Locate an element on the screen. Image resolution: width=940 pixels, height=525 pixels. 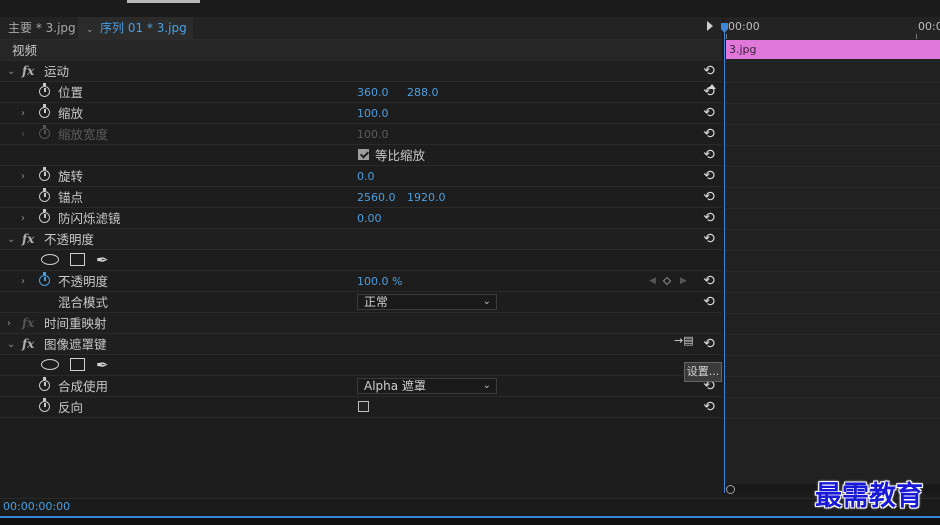
opacity-title: 不透明度 is located at coordinates (69, 239).